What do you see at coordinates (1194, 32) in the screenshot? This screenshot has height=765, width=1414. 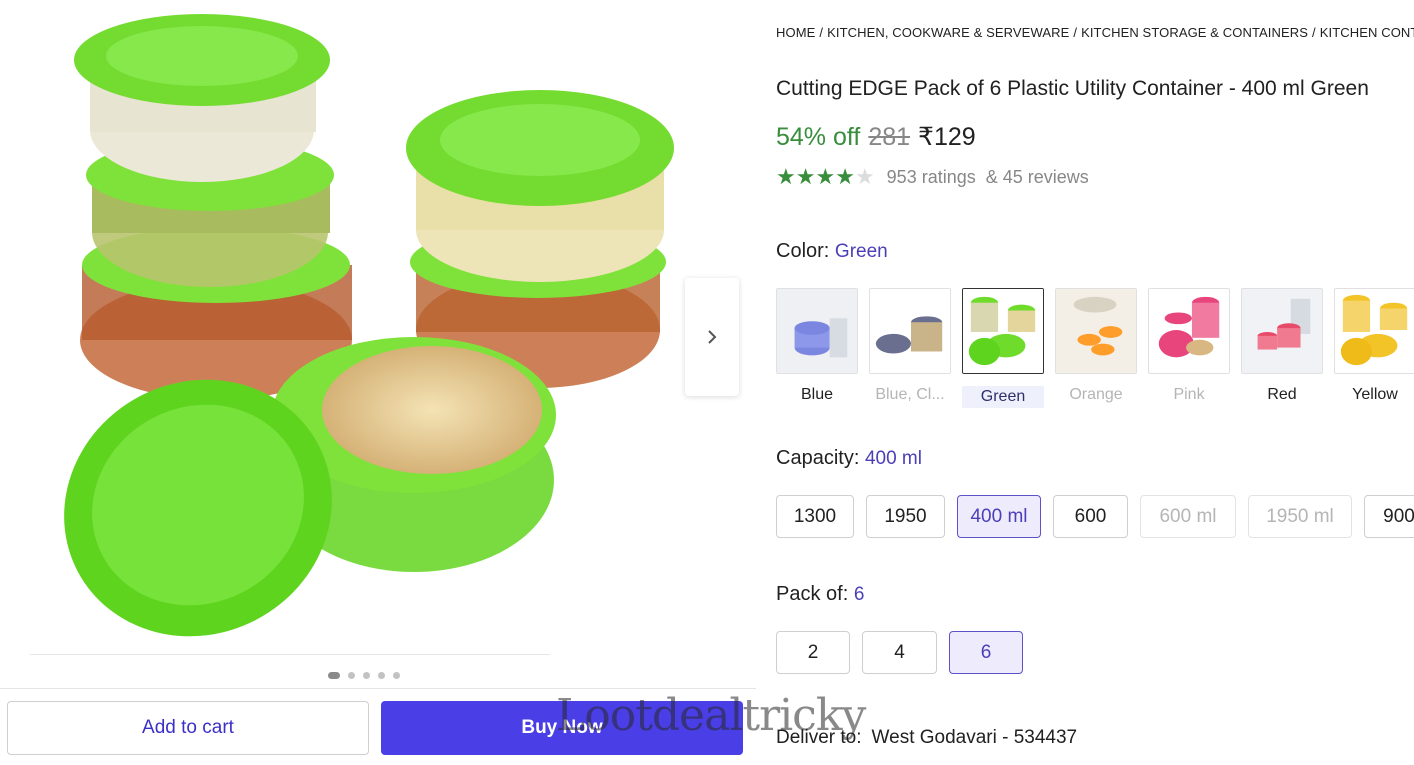 I see `breadcrumb-item: KITCHEN STORAGE & CONTAINERS` at bounding box center [1194, 32].